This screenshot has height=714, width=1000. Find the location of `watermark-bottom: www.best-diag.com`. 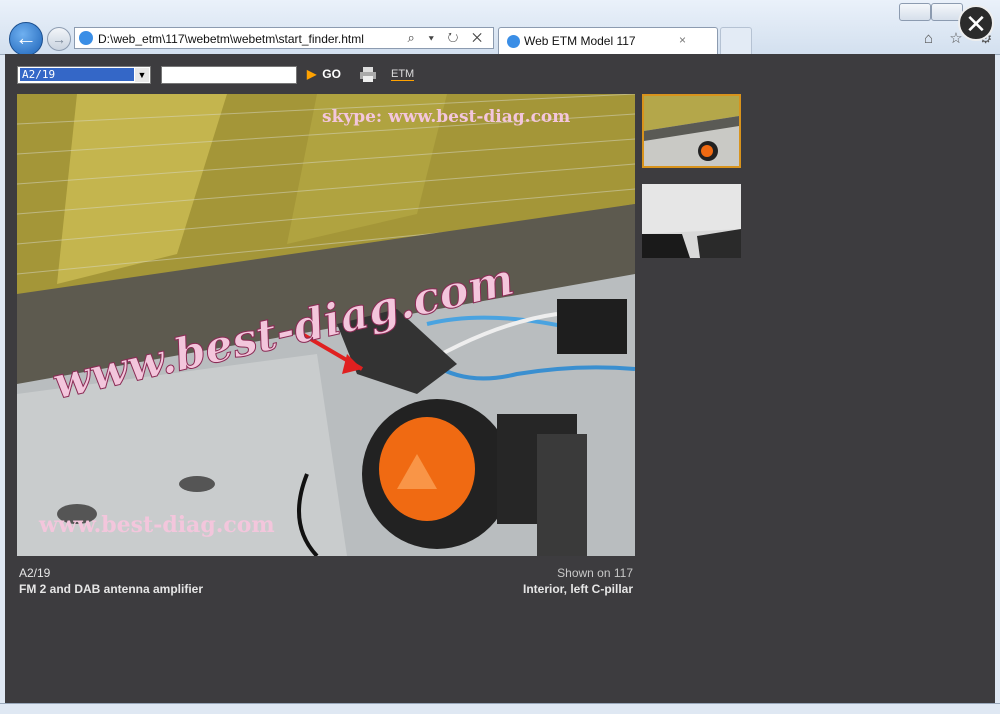

watermark-bottom: www.best-diag.com is located at coordinates (156, 525).